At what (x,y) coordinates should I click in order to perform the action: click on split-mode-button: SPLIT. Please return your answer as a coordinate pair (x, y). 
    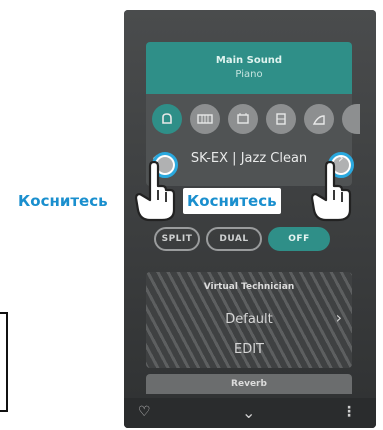
    Looking at the image, I should click on (177, 239).